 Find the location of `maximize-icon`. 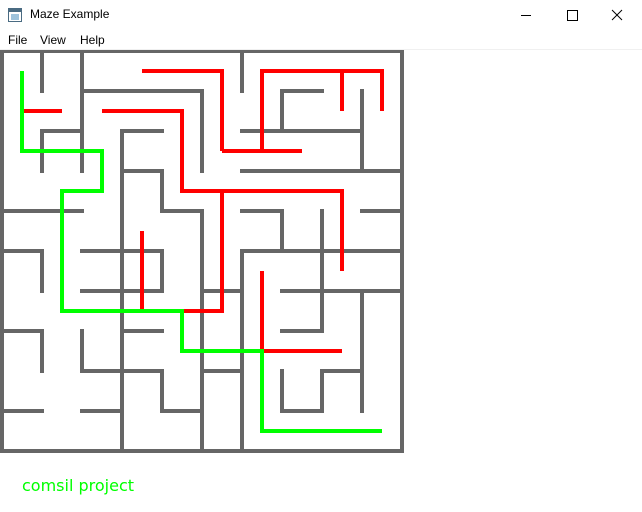

maximize-icon is located at coordinates (572, 15).